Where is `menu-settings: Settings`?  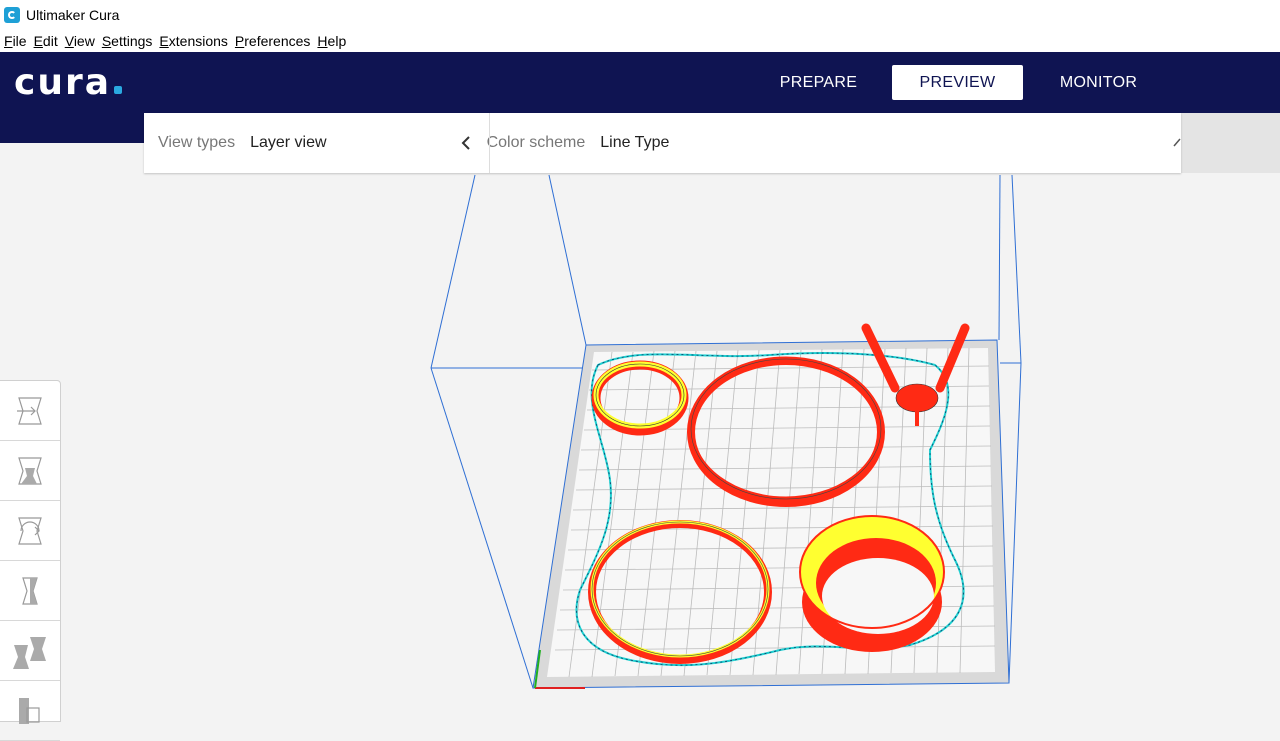 menu-settings: Settings is located at coordinates (127, 41).